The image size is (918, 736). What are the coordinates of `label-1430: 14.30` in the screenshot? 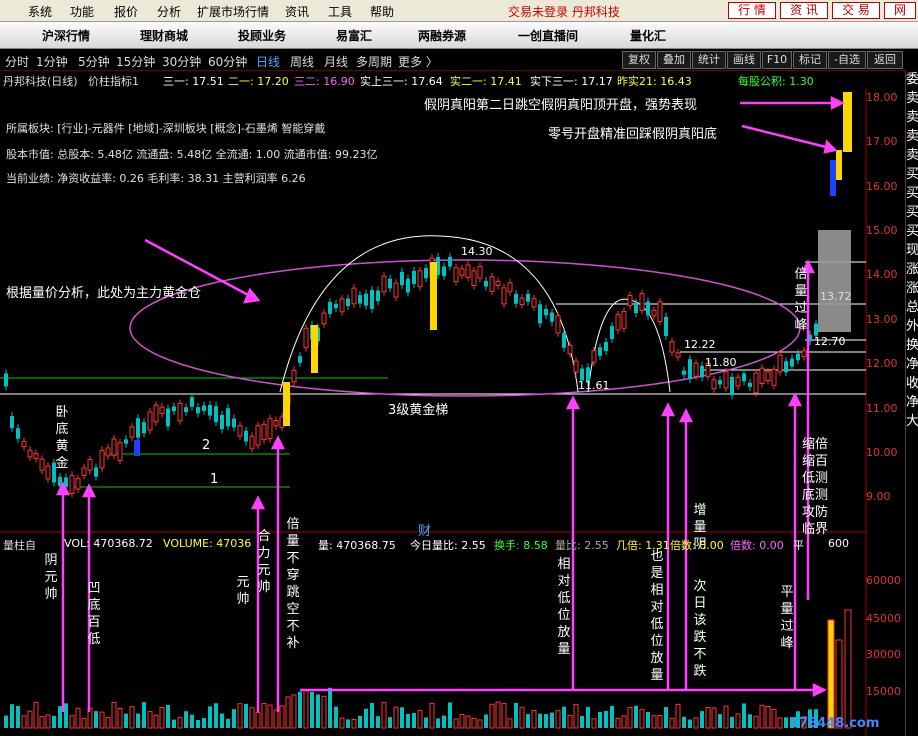 It's located at (477, 251).